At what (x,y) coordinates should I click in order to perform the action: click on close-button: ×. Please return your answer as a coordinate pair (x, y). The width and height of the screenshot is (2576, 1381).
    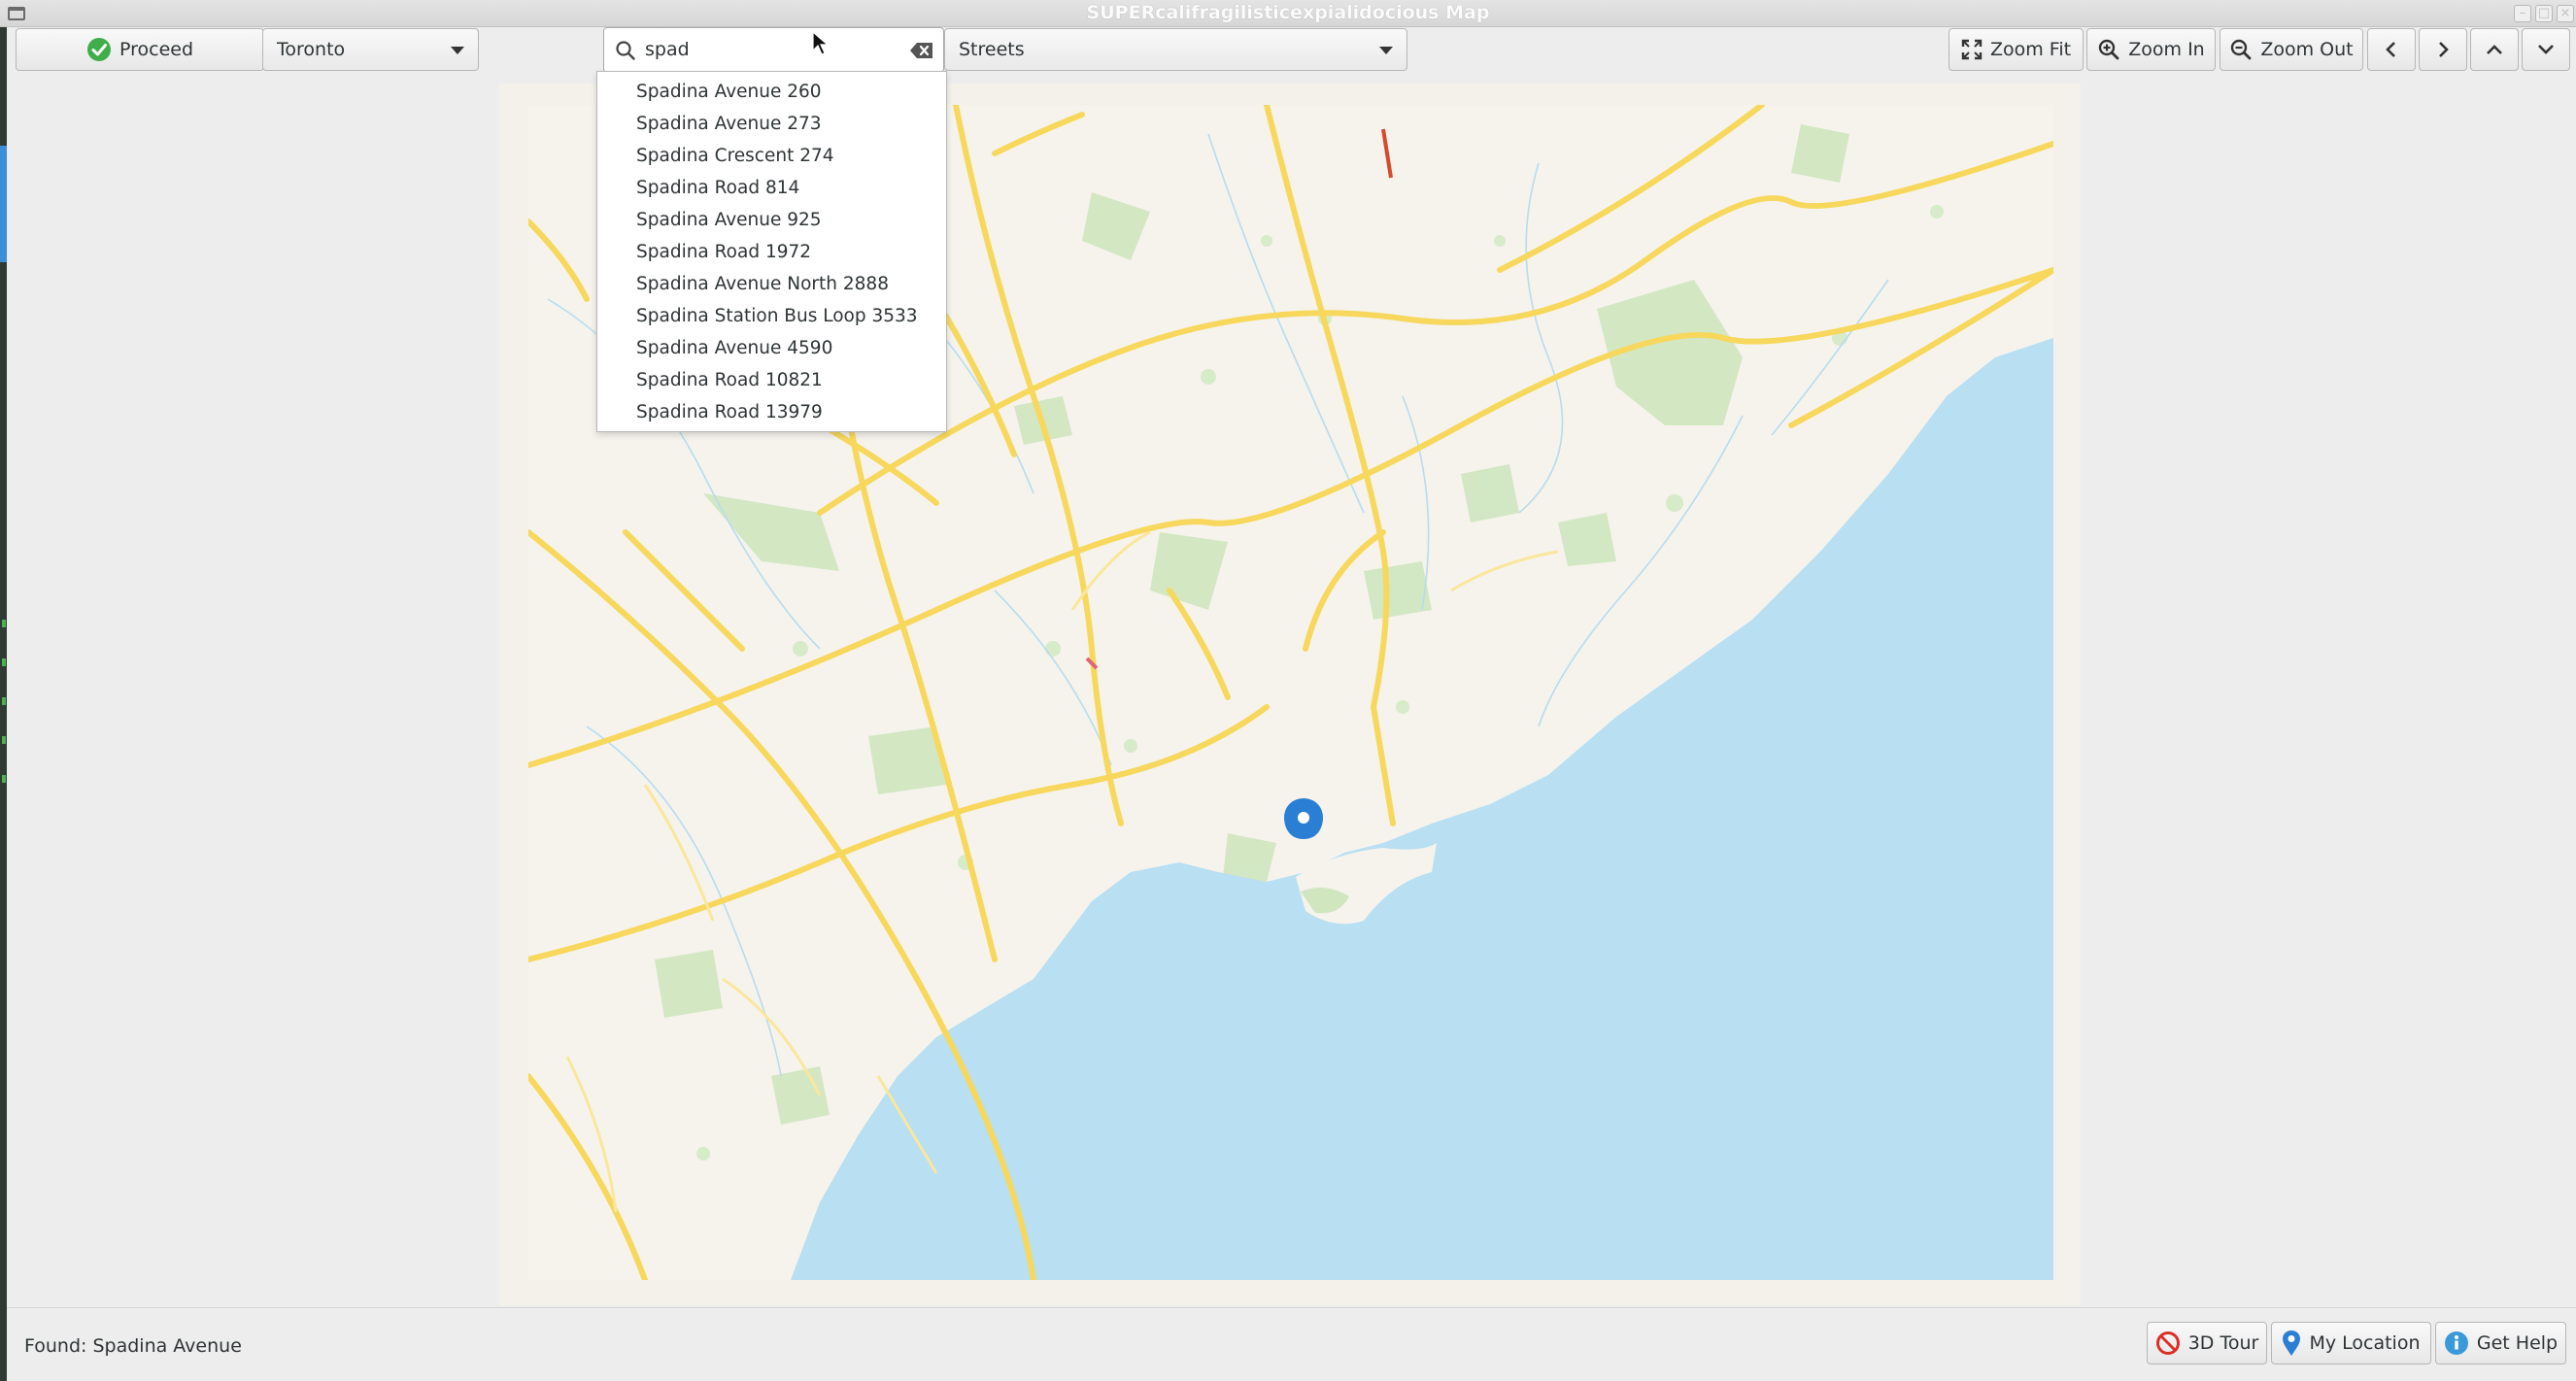
    Looking at the image, I should click on (2565, 13).